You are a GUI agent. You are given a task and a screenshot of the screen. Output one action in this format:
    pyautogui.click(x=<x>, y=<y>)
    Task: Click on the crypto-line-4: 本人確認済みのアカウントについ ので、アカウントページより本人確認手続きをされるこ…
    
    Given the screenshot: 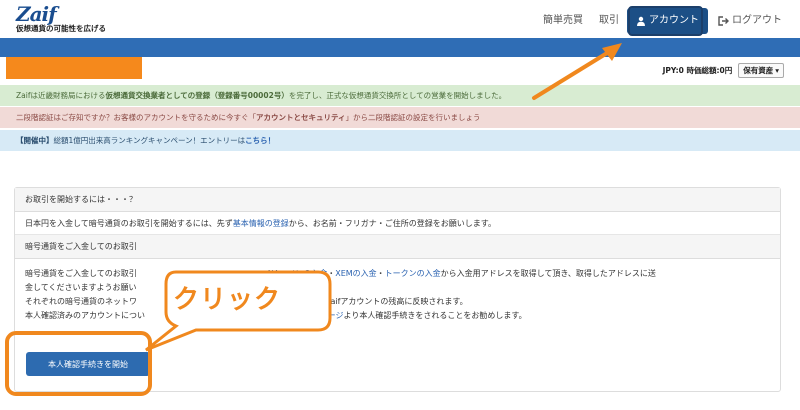 What is the action you would take?
    pyautogui.click(x=397, y=316)
    